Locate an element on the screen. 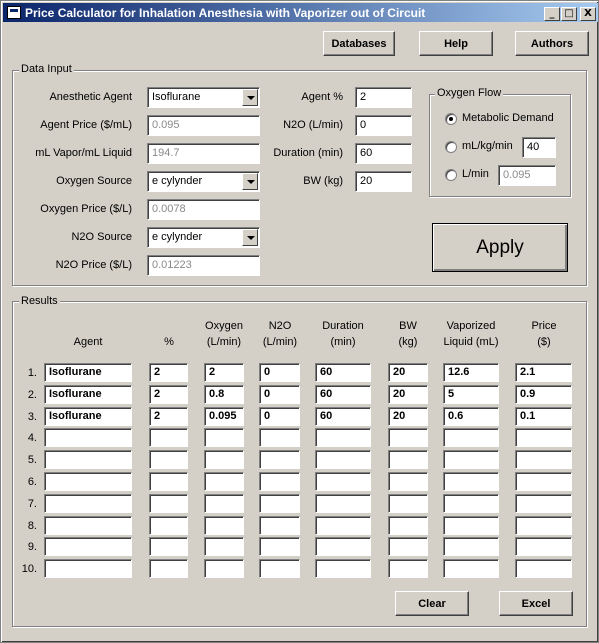 This screenshot has width=599, height=643. l-min-radio is located at coordinates (451, 175).